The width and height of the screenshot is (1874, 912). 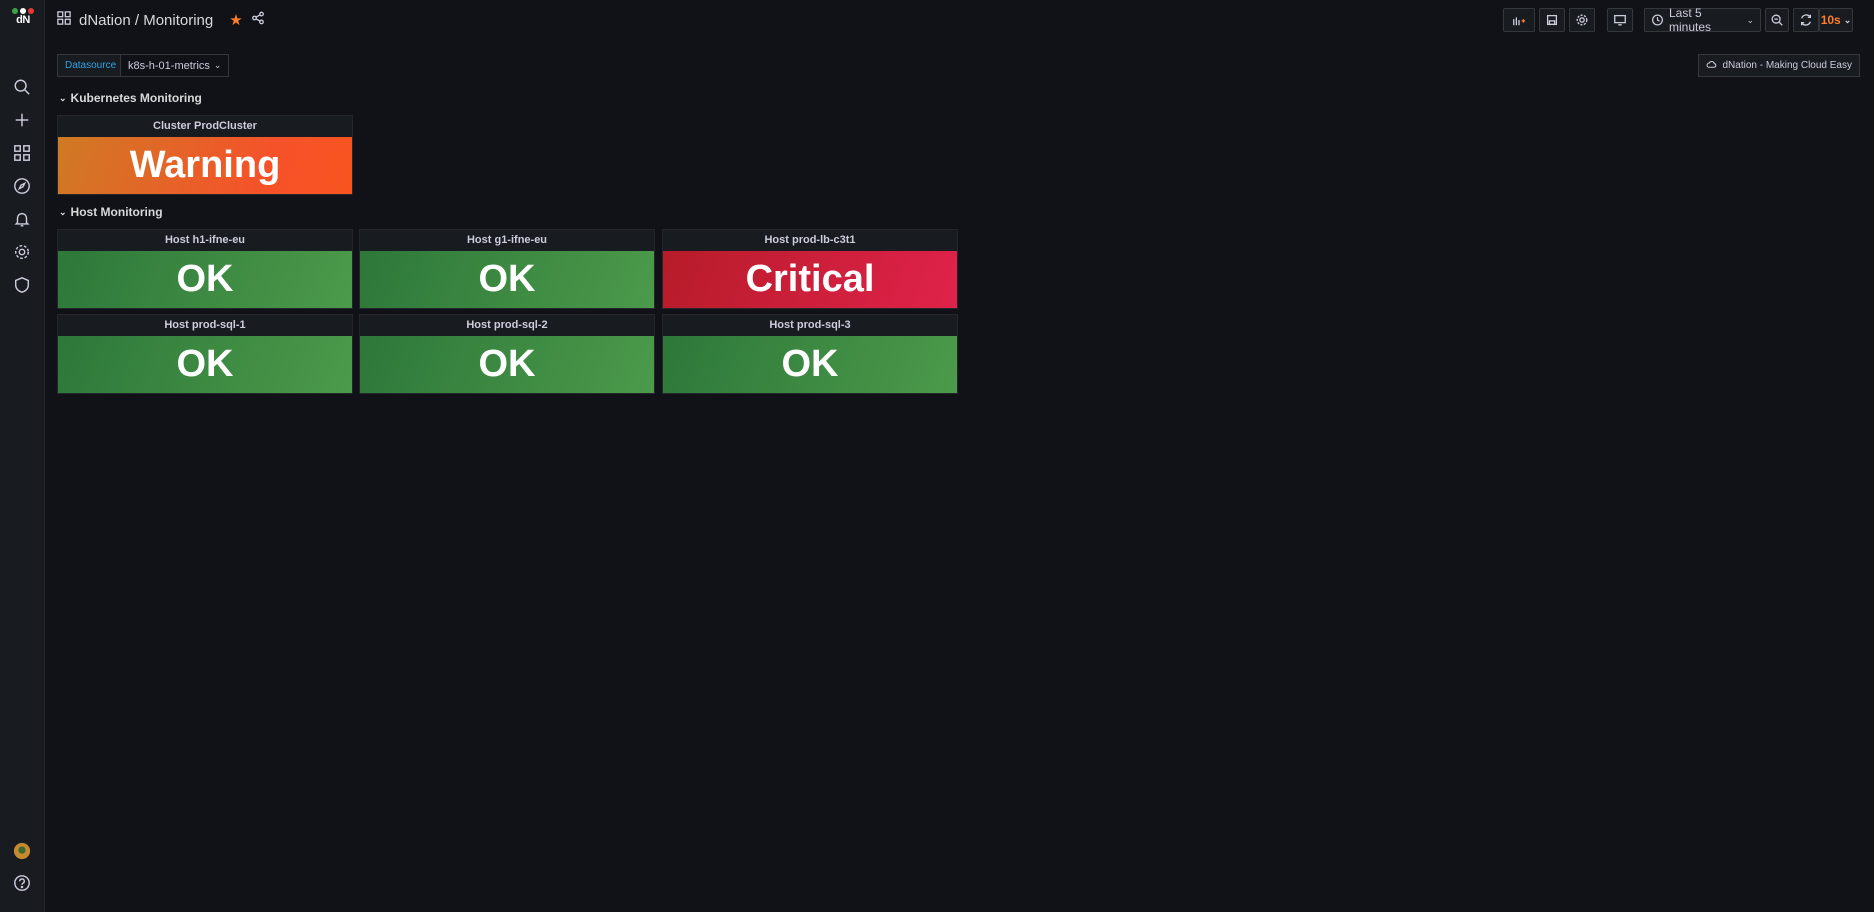 I want to click on status-value: Warning, so click(x=205, y=165).